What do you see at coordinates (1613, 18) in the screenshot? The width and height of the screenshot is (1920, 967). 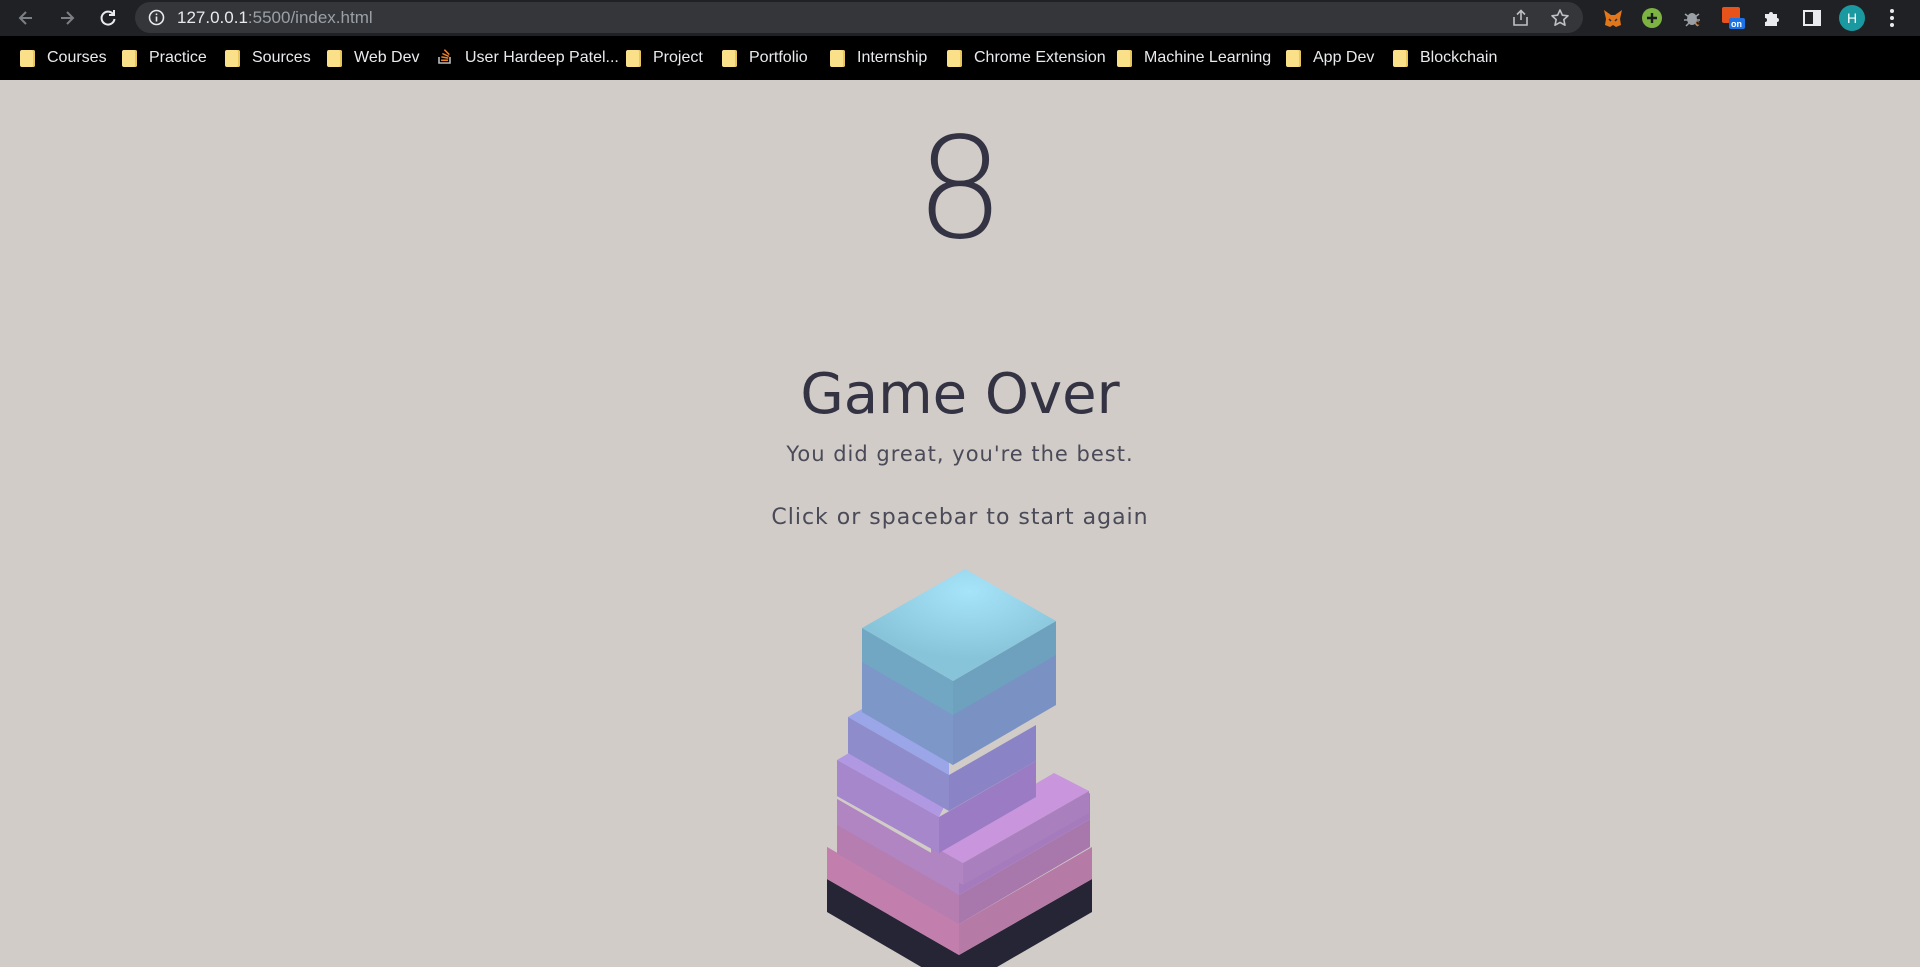 I see `metamask-fox-icon` at bounding box center [1613, 18].